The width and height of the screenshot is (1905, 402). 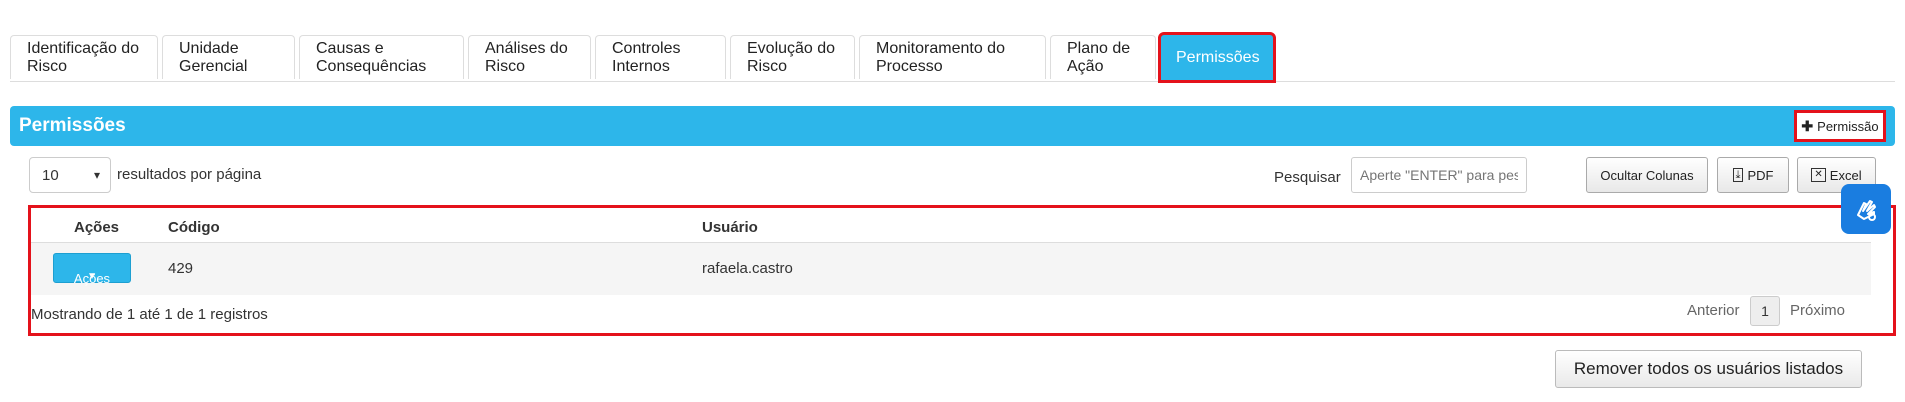 I want to click on page-size-select: 10 ▾, so click(x=70, y=175).